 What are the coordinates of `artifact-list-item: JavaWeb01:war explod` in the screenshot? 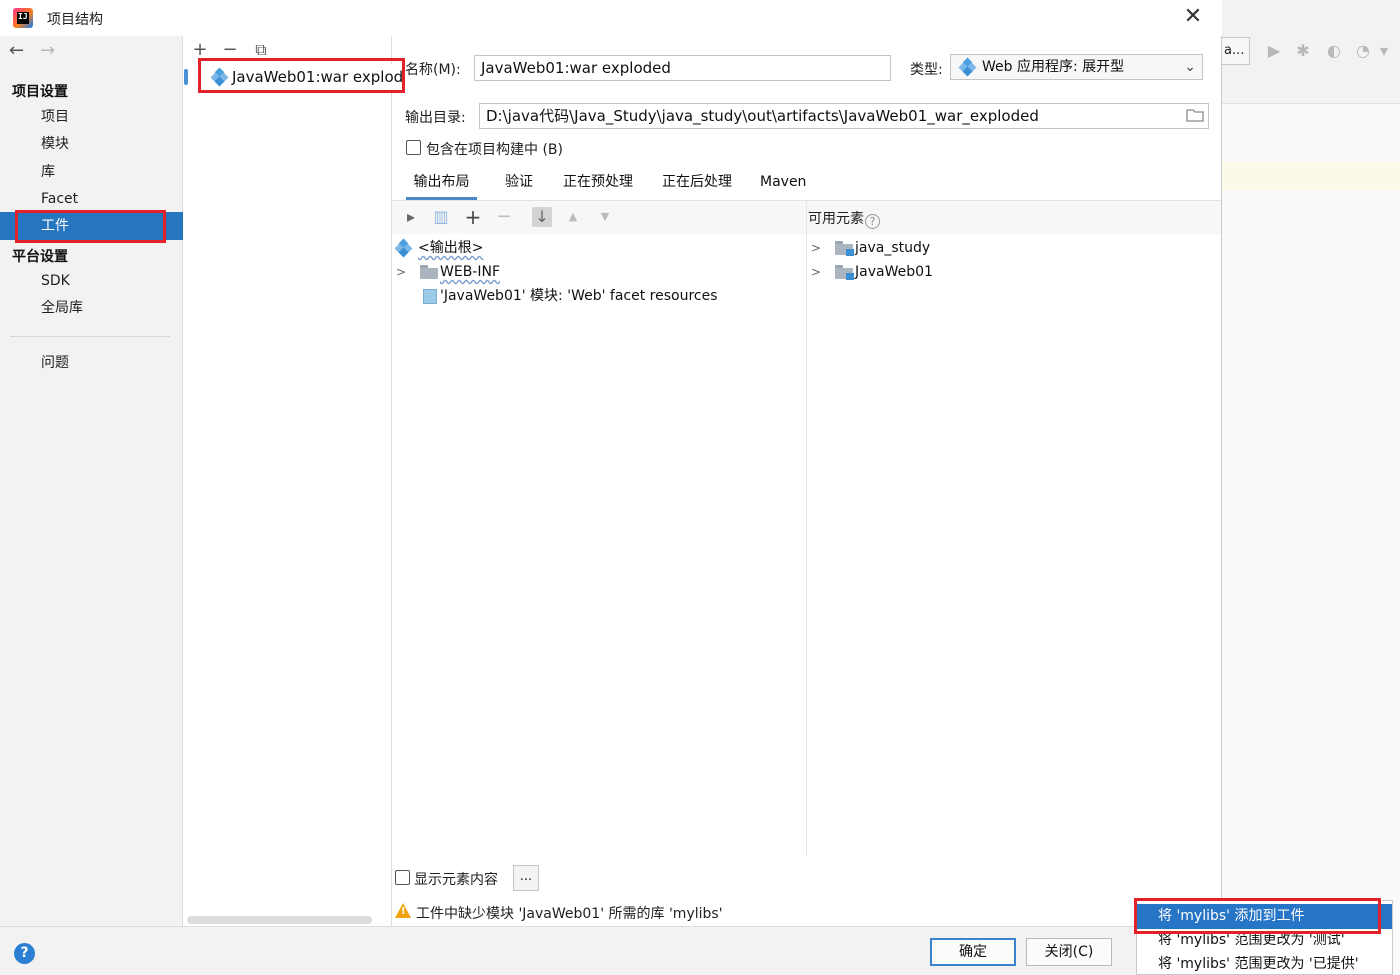 It's located at (293, 77).